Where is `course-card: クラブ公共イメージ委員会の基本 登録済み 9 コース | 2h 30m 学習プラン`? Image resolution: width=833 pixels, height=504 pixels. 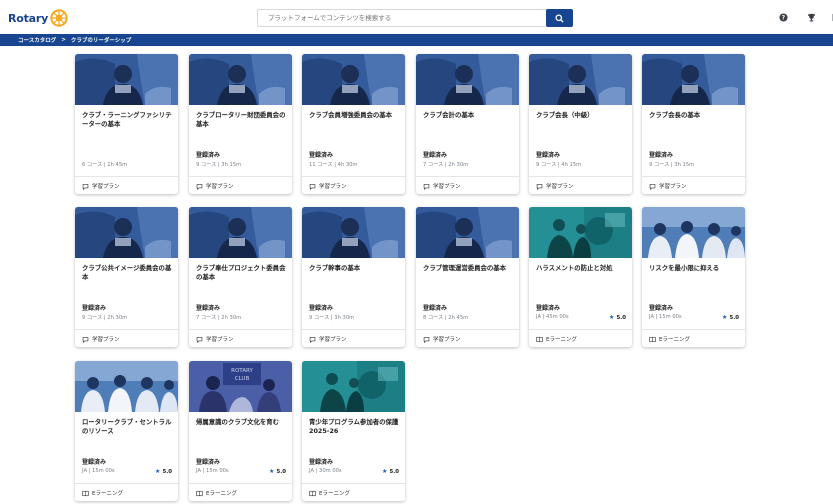
course-card: クラブ公共イメージ委員会の基本 登録済み 9 コース | 2h 30m 学習プラン is located at coordinates (126, 277).